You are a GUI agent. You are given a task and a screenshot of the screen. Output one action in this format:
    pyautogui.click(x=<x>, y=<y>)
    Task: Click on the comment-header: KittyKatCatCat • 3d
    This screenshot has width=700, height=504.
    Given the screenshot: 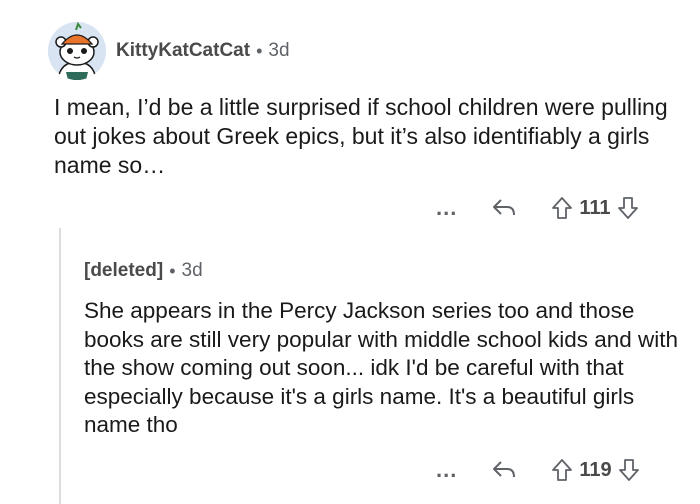 What is the action you would take?
    pyautogui.click(x=203, y=51)
    